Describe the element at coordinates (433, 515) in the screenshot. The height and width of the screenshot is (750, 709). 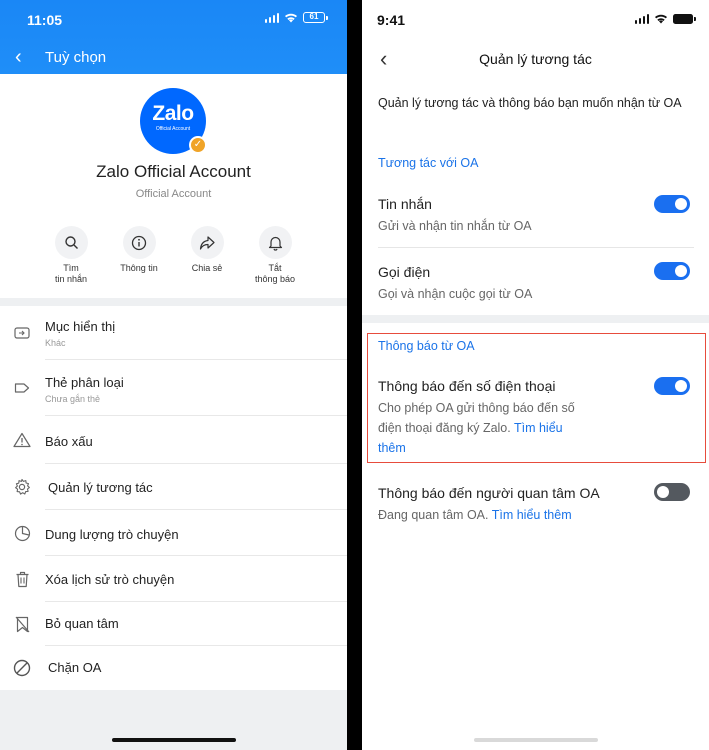
I see `desc-text: Đang quan tâm OA.` at that location.